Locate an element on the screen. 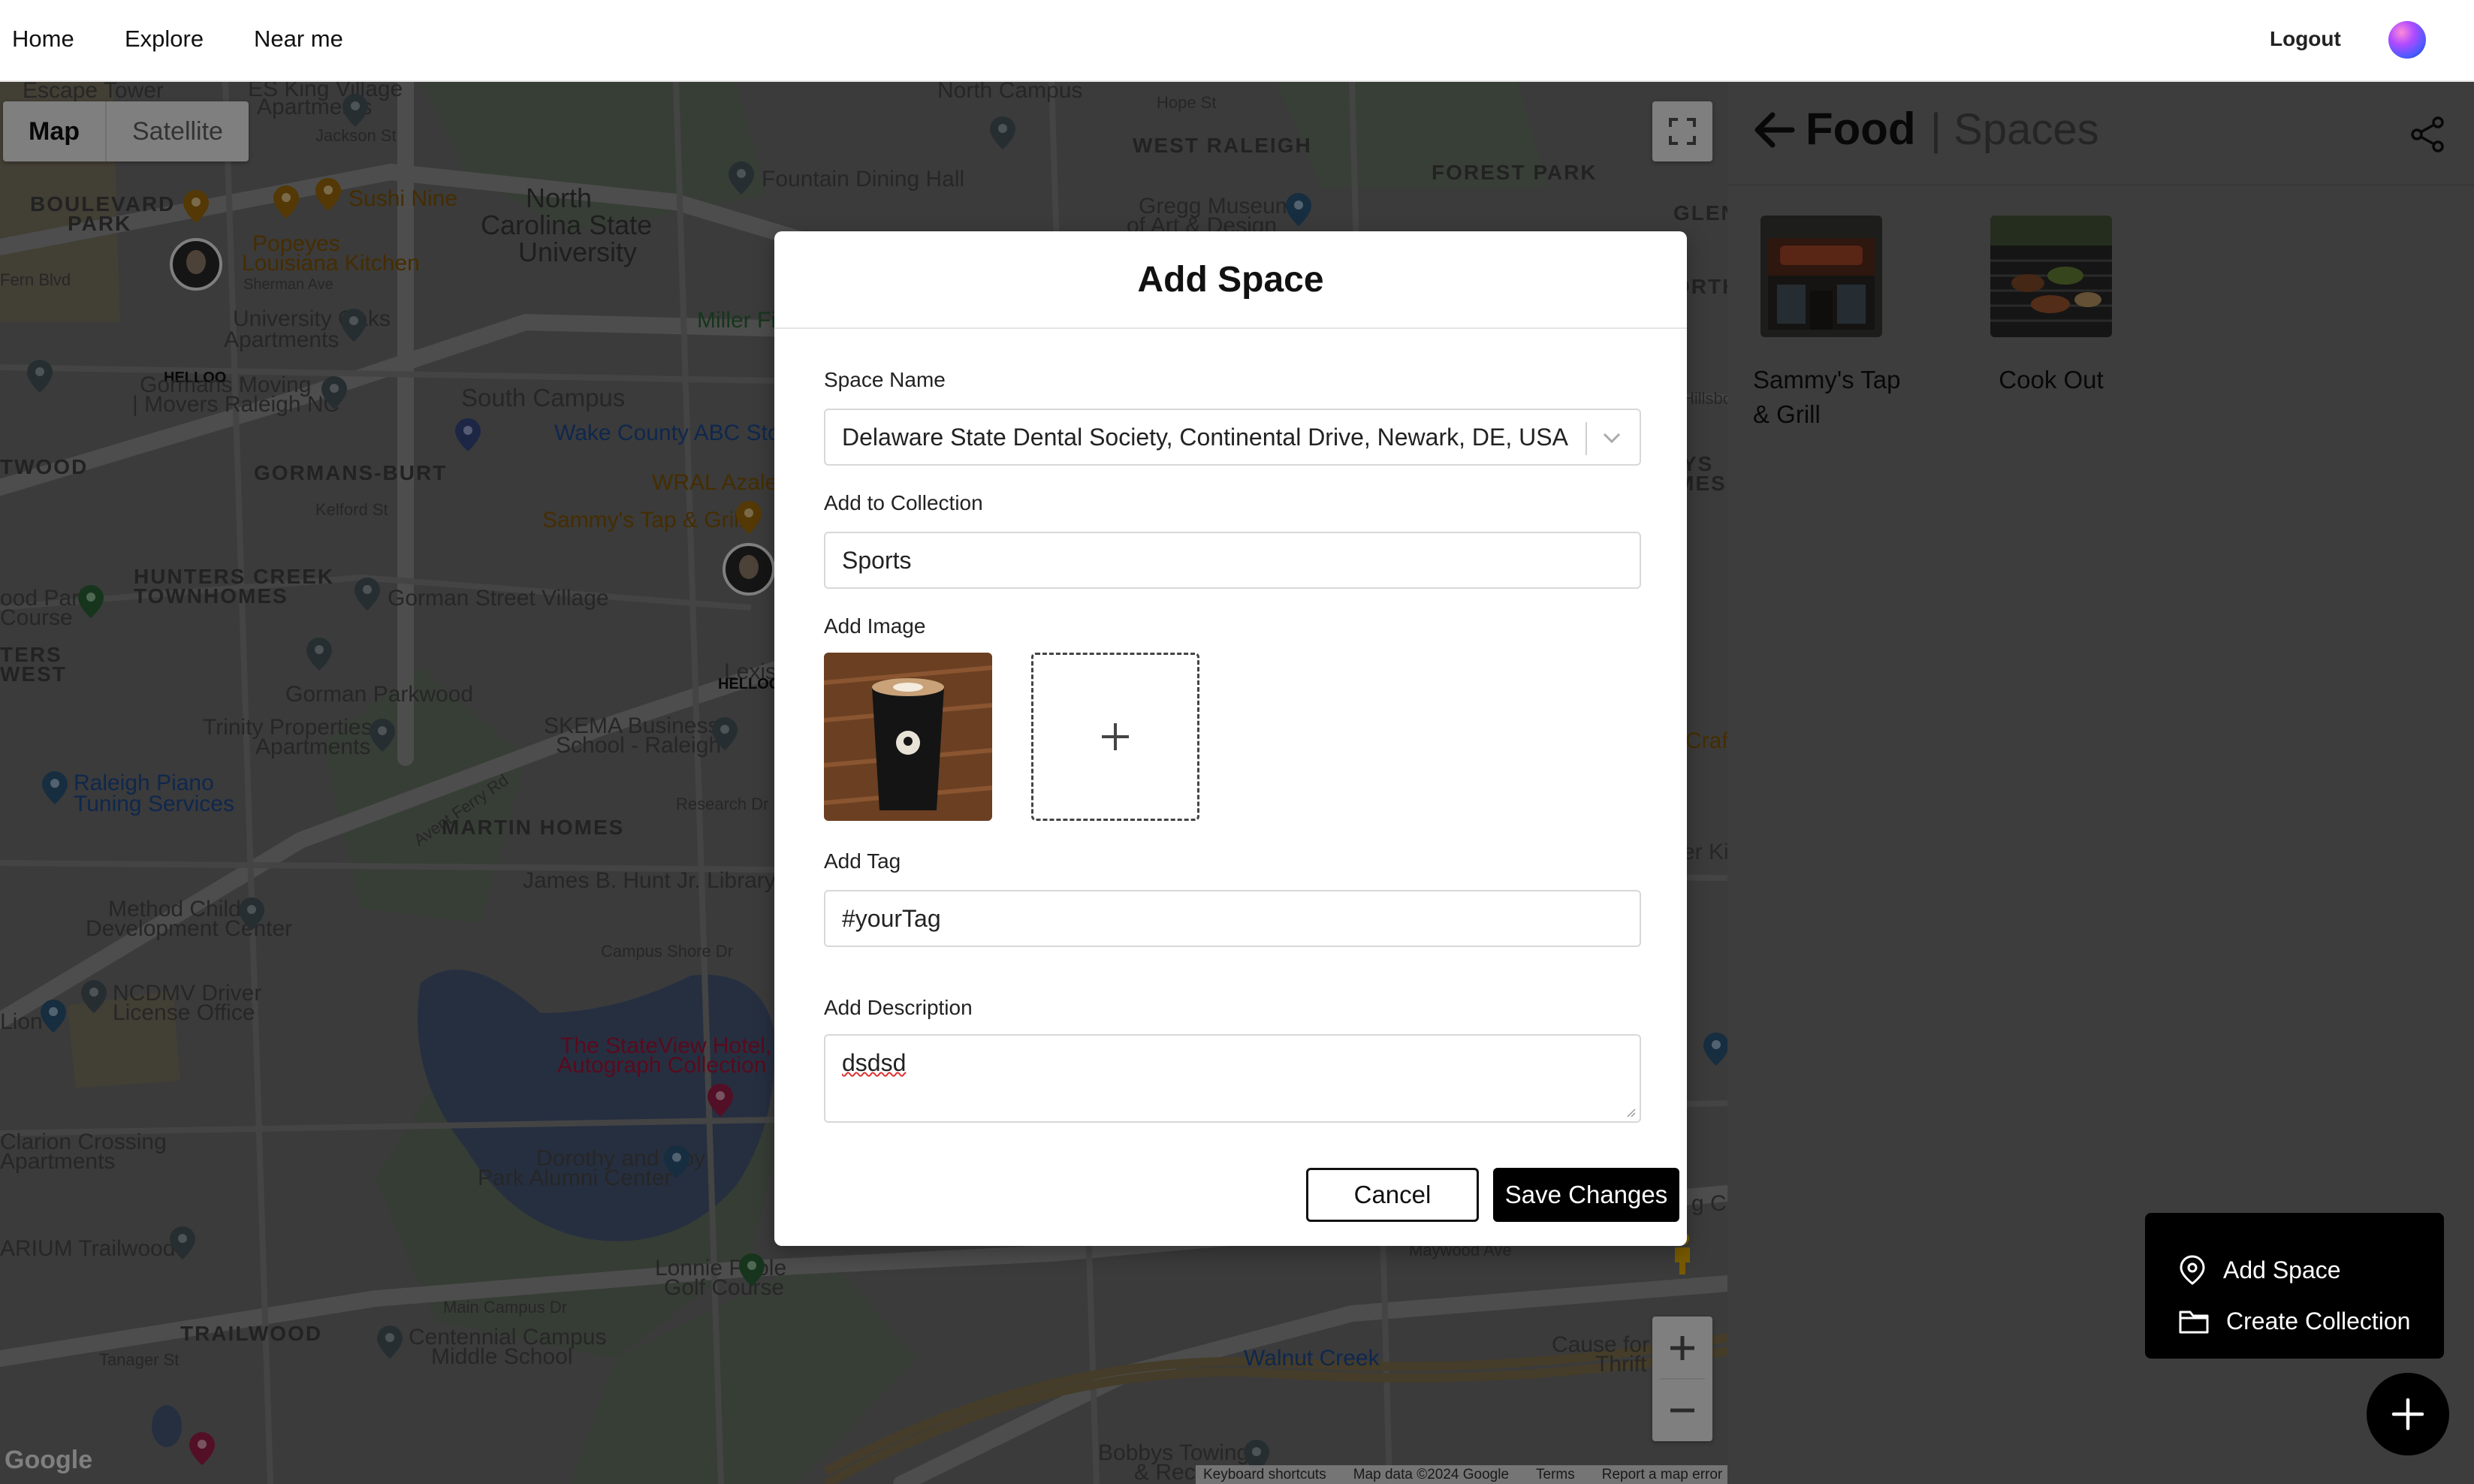 This screenshot has width=2474, height=1484. map-label: Thrift is located at coordinates (1621, 1364).